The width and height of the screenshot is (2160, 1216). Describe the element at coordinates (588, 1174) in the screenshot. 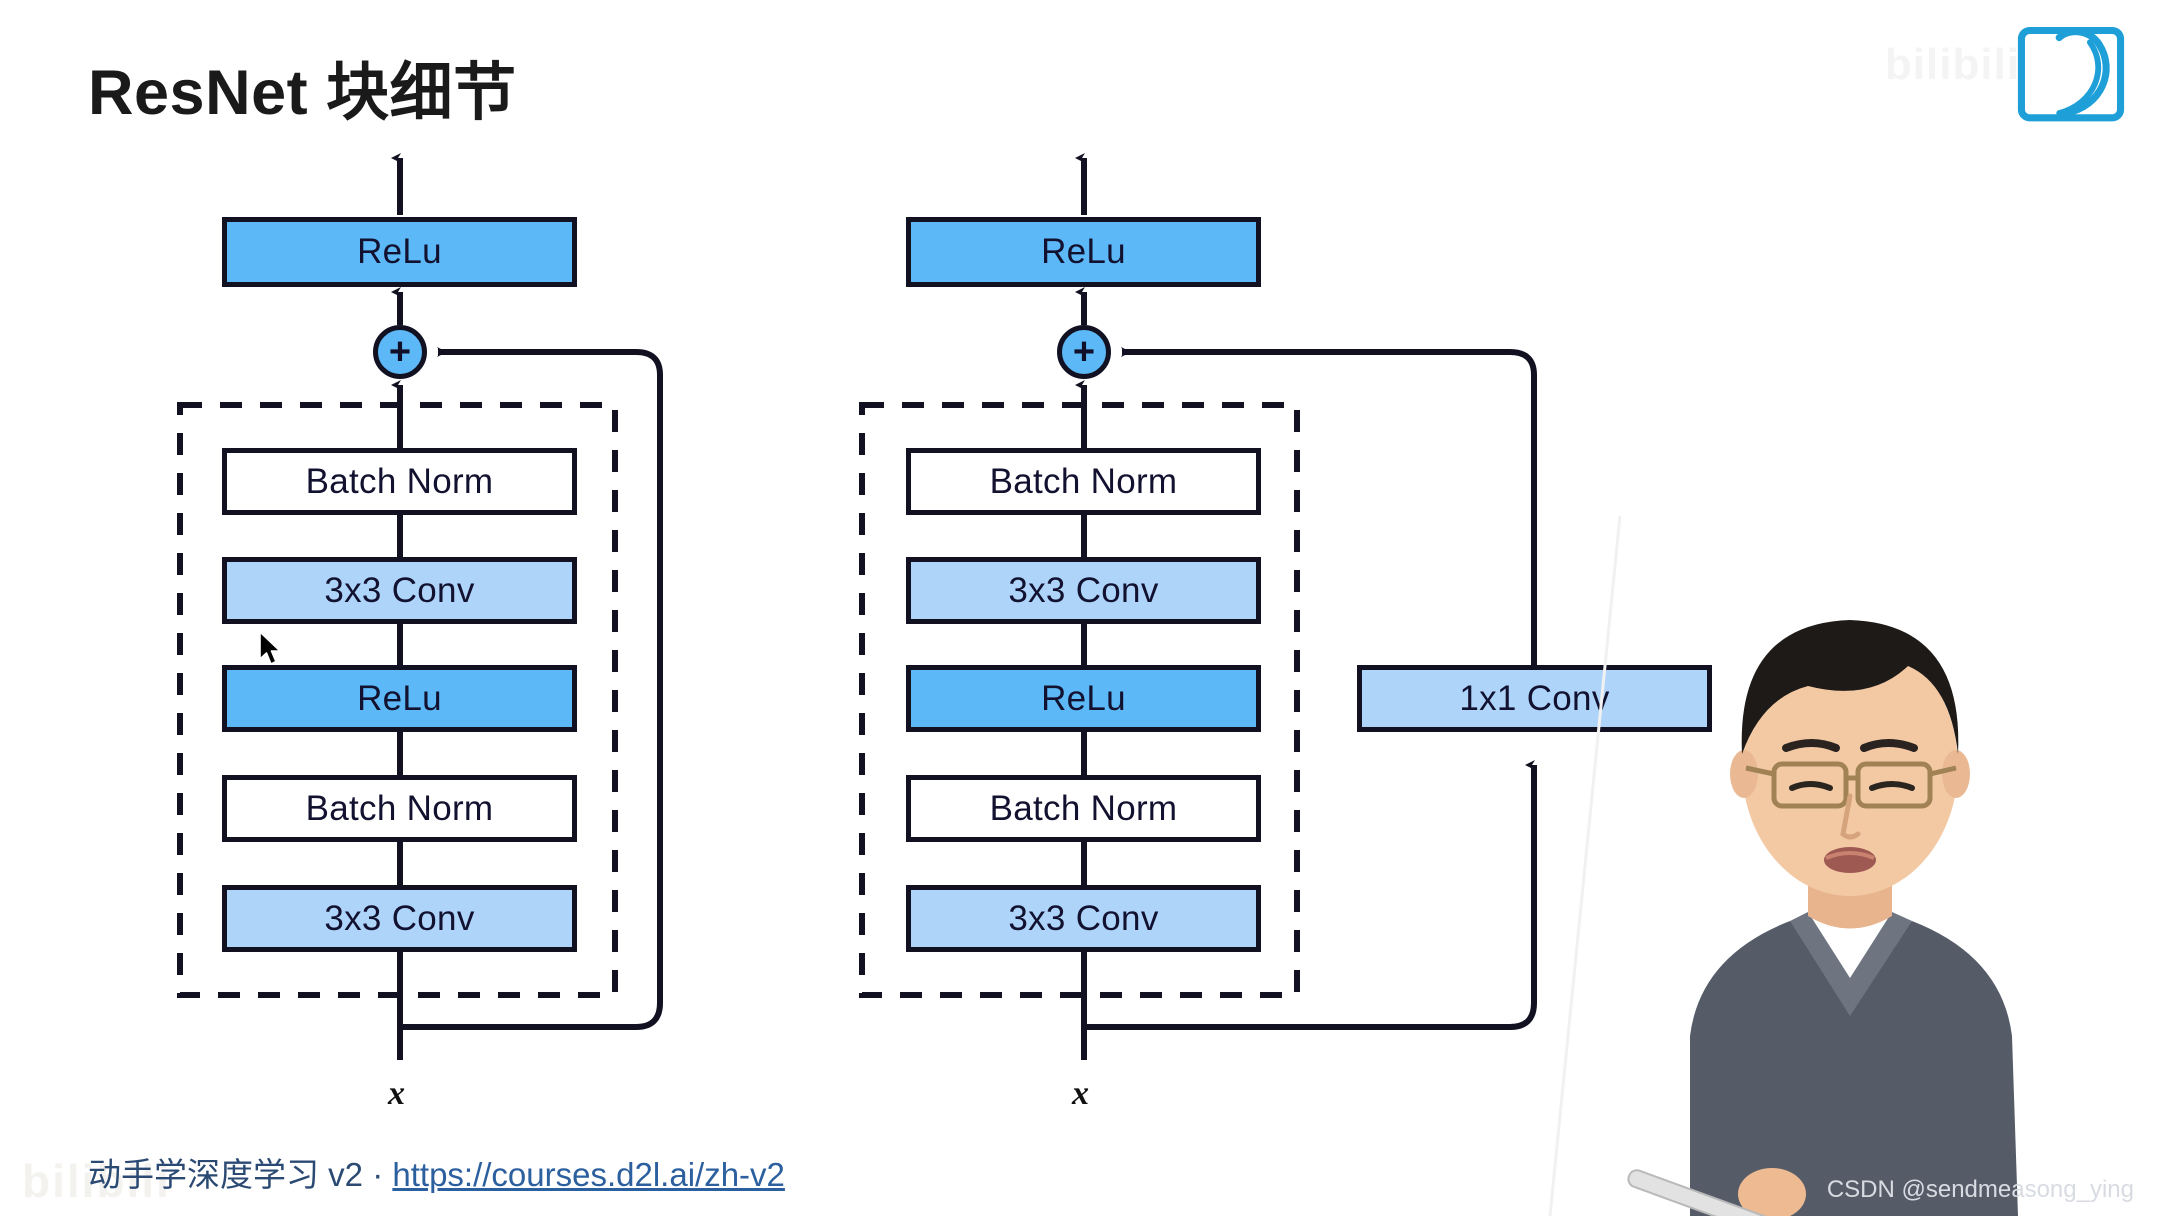

I see `footer-course-link: https://courses.d2l.ai/zh-v2` at that location.